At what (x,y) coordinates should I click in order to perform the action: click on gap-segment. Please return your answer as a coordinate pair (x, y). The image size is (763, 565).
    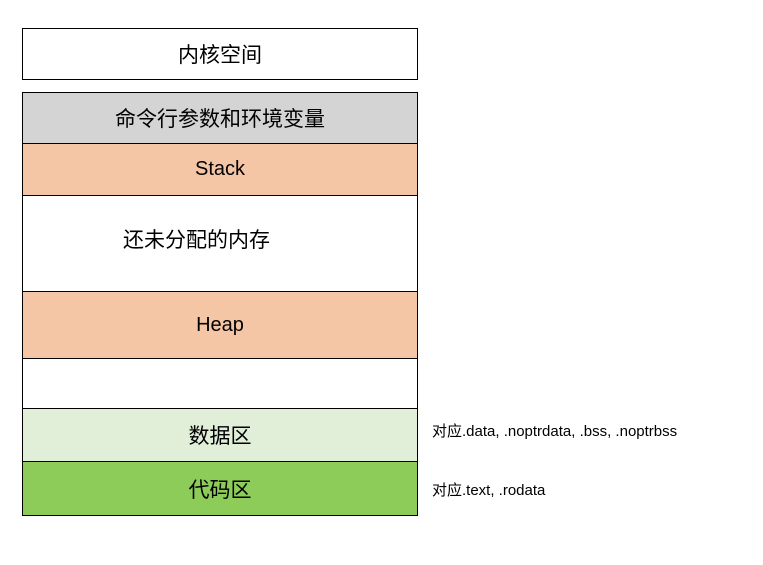
    Looking at the image, I should click on (220, 383).